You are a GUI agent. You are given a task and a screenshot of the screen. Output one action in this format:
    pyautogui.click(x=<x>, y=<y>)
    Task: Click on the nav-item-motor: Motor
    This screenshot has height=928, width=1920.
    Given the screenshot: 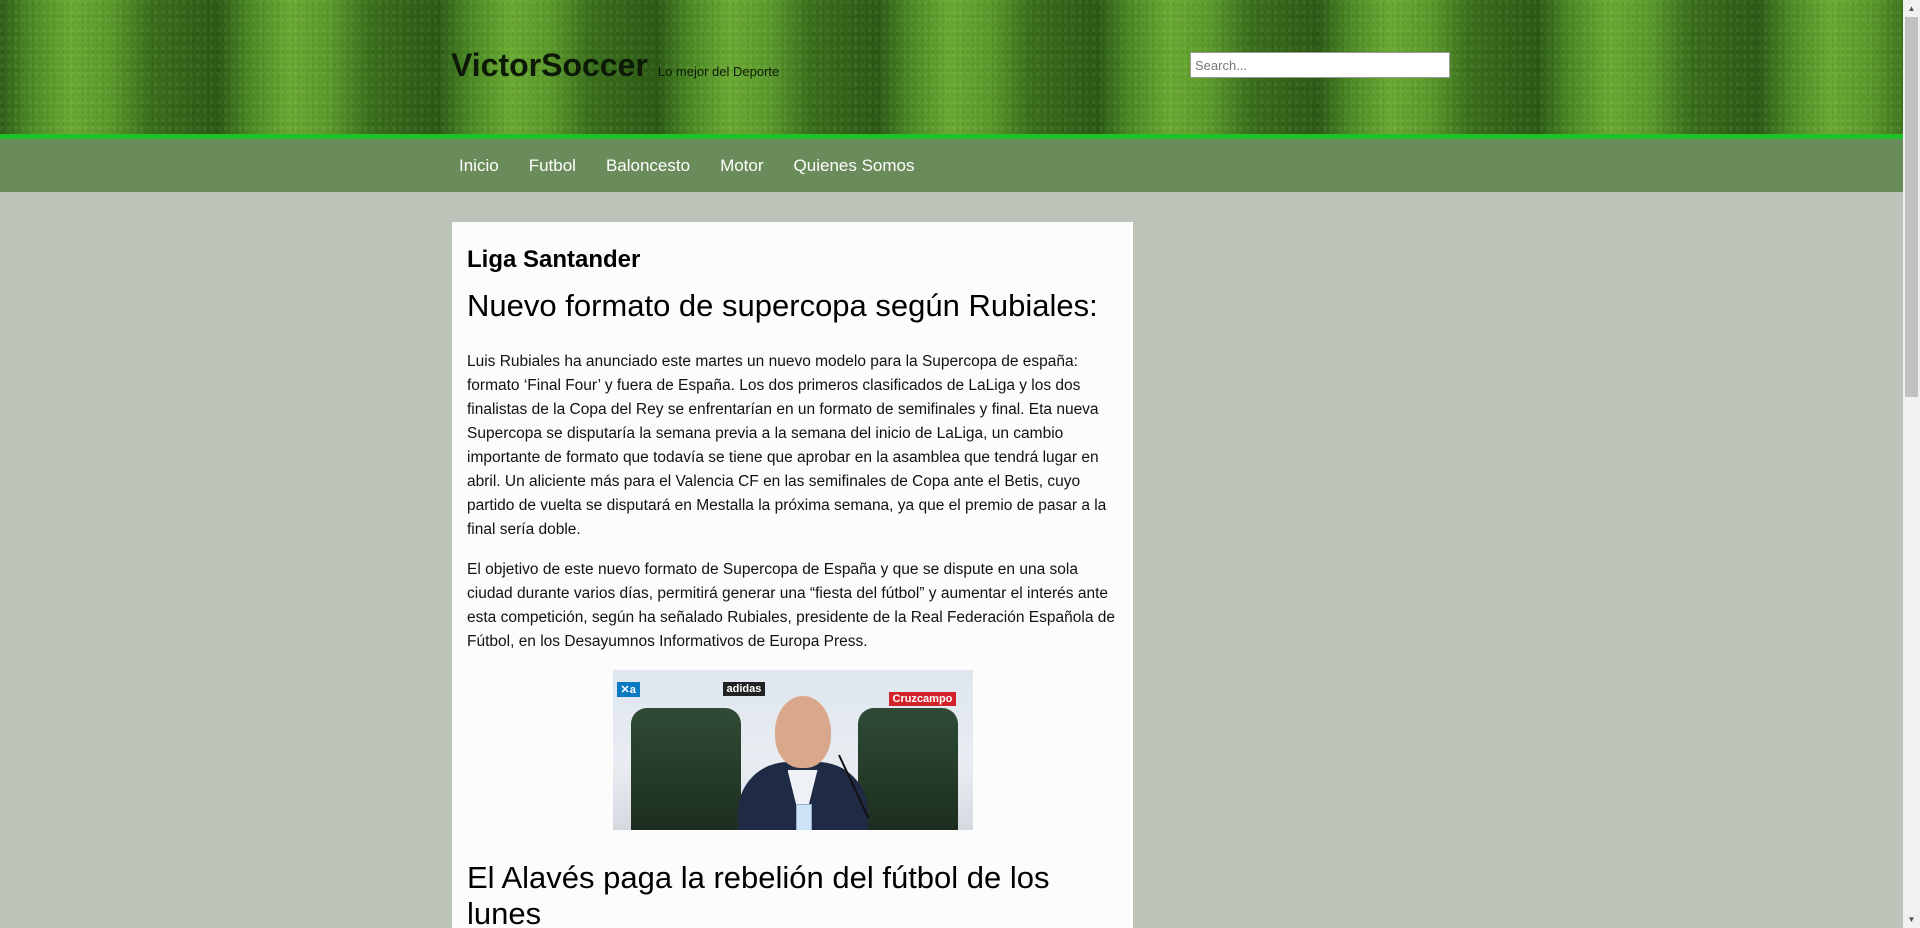 What is the action you would take?
    pyautogui.click(x=741, y=166)
    